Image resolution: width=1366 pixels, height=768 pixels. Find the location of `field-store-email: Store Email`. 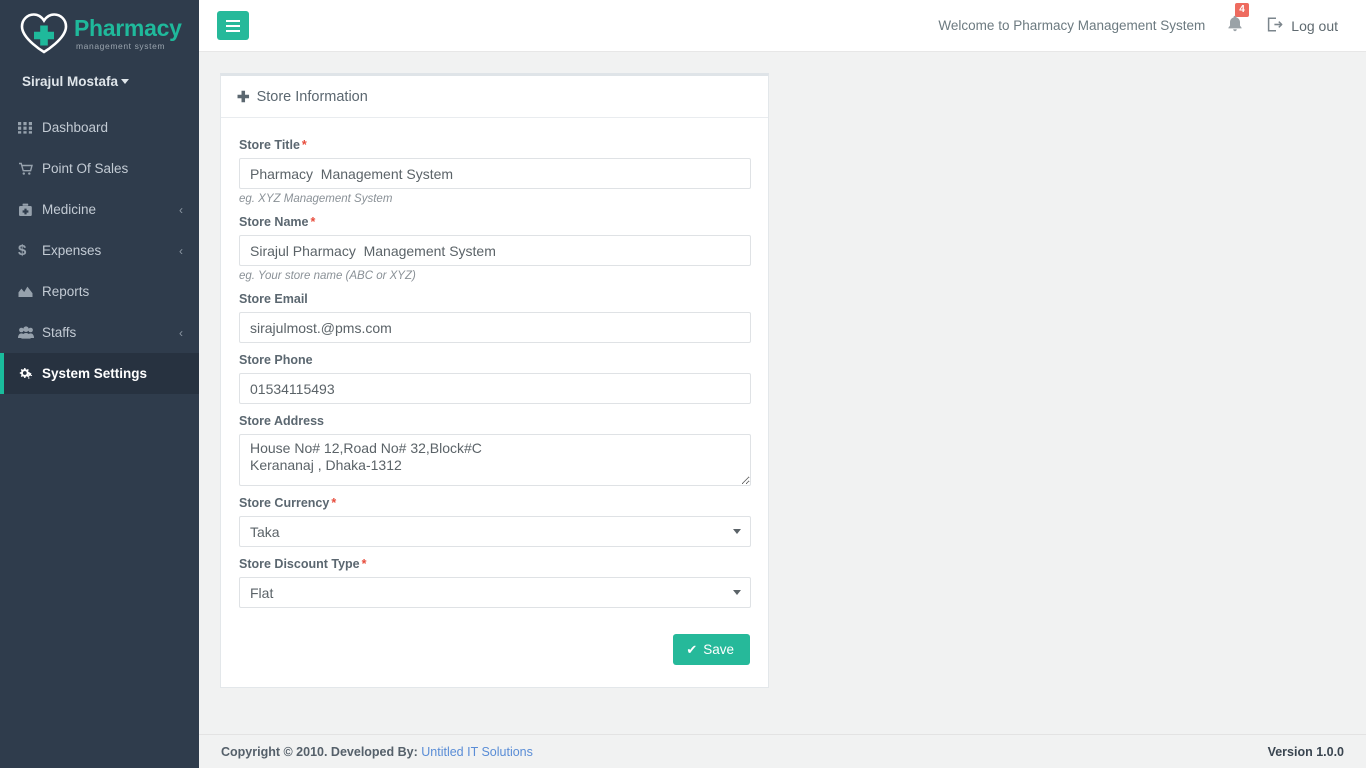

field-store-email: Store Email is located at coordinates (495, 317).